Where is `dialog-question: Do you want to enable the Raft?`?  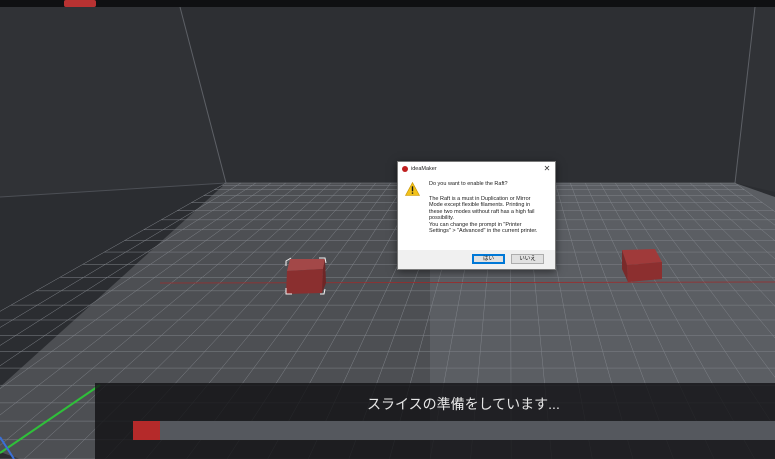
dialog-question: Do you want to enable the Raft? is located at coordinates (468, 184).